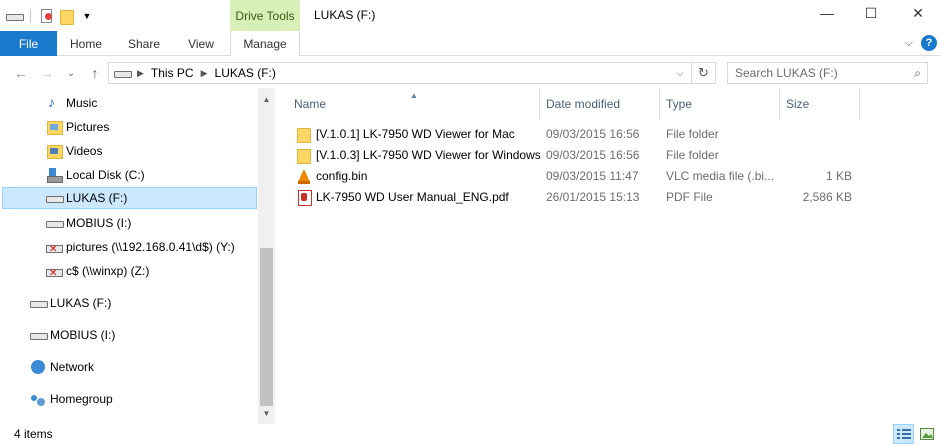 This screenshot has width=941, height=446. Describe the element at coordinates (304, 176) in the screenshot. I see `vlc-icon` at that location.